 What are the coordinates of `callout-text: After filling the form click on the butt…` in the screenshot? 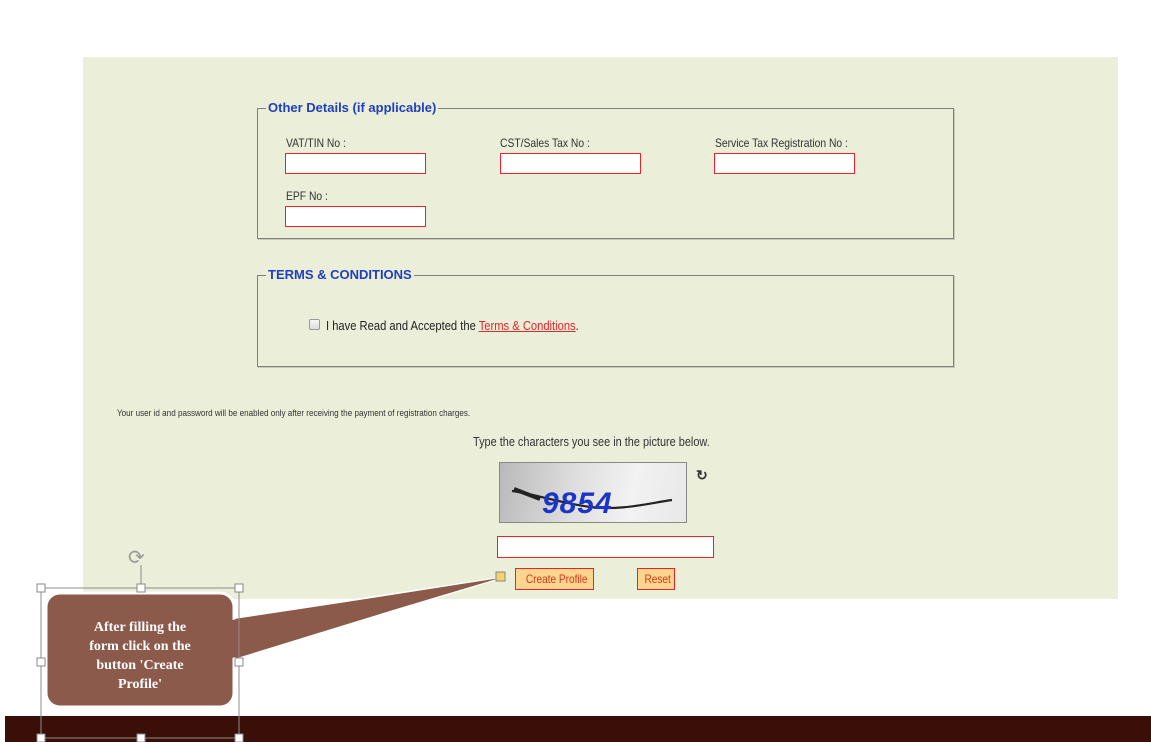 It's located at (140, 656).